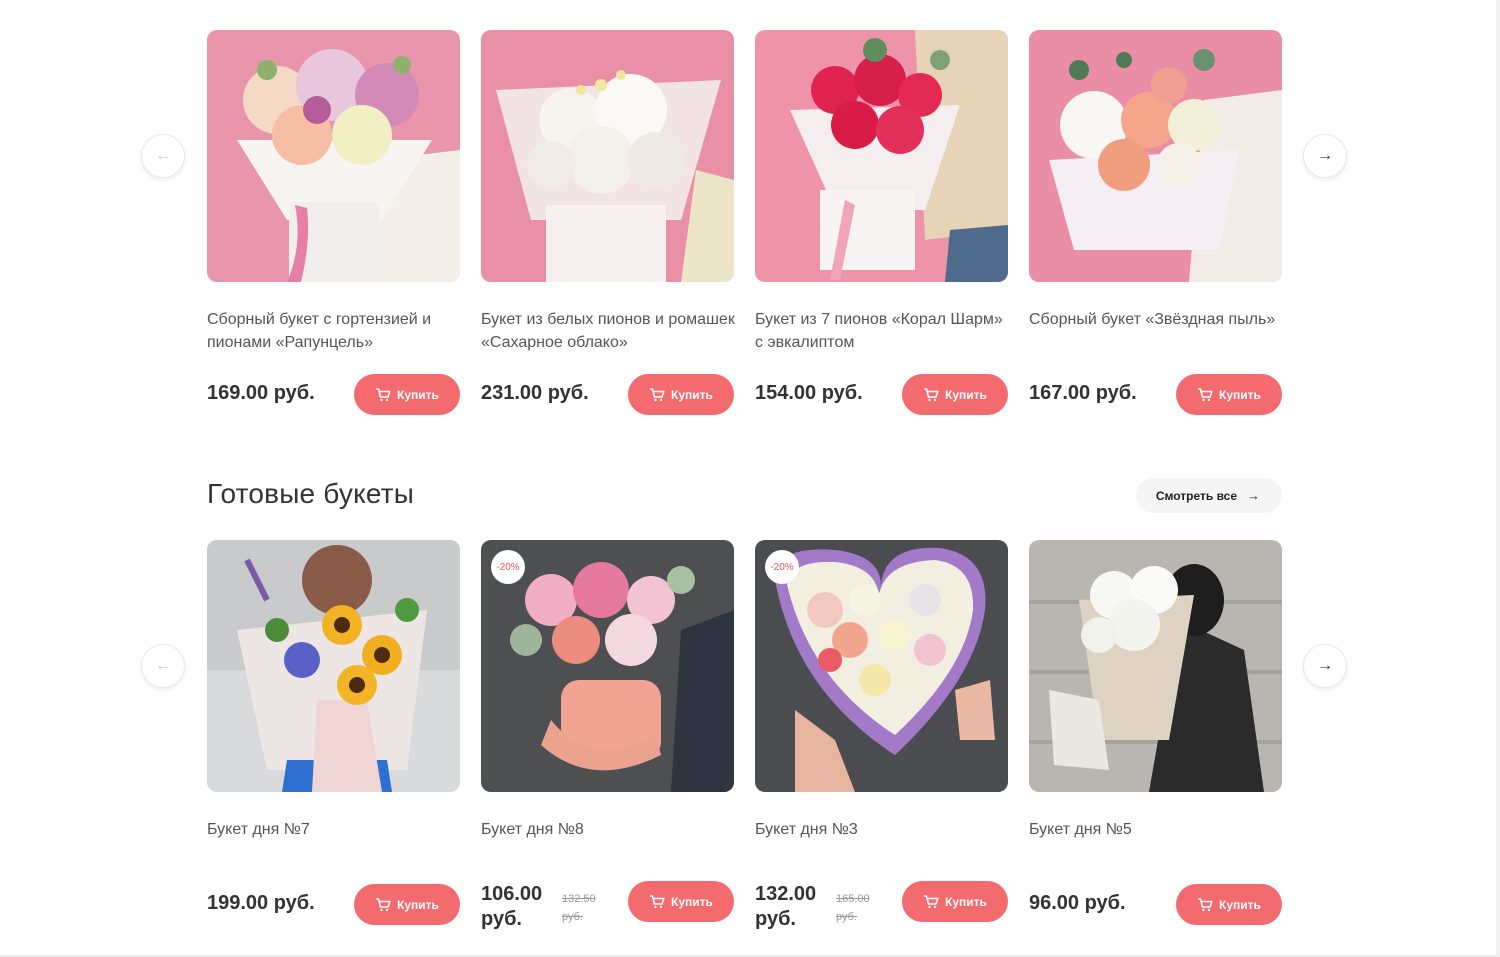  Describe the element at coordinates (1155, 395) in the screenshot. I see `price-row: 167.00 руб. Купить` at that location.